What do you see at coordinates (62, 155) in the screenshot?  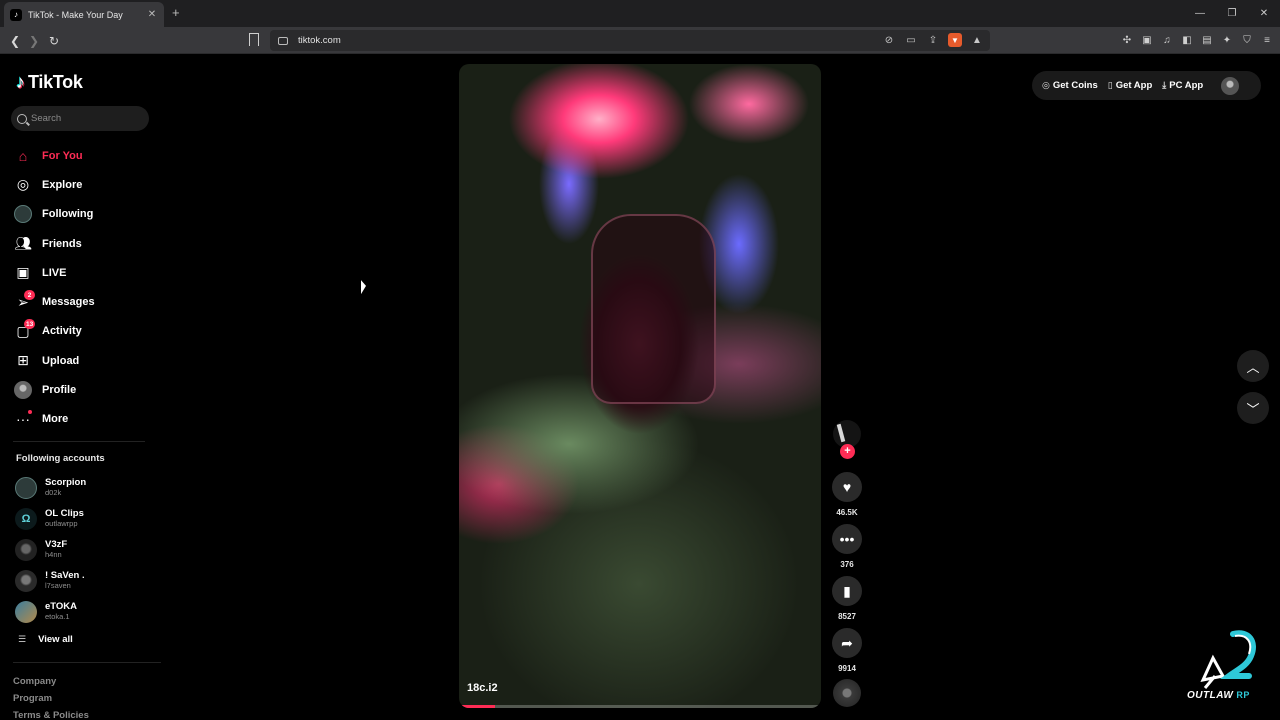 I see `sidebar-item-label: For You` at bounding box center [62, 155].